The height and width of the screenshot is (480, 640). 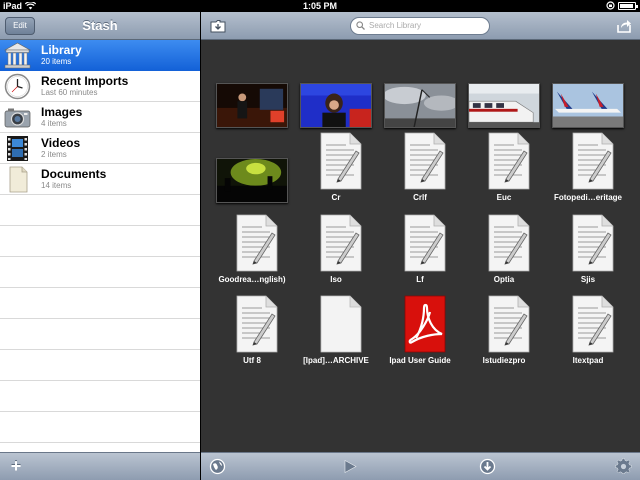 What do you see at coordinates (395, 25) in the screenshot?
I see `search-placeholder: Search Library` at bounding box center [395, 25].